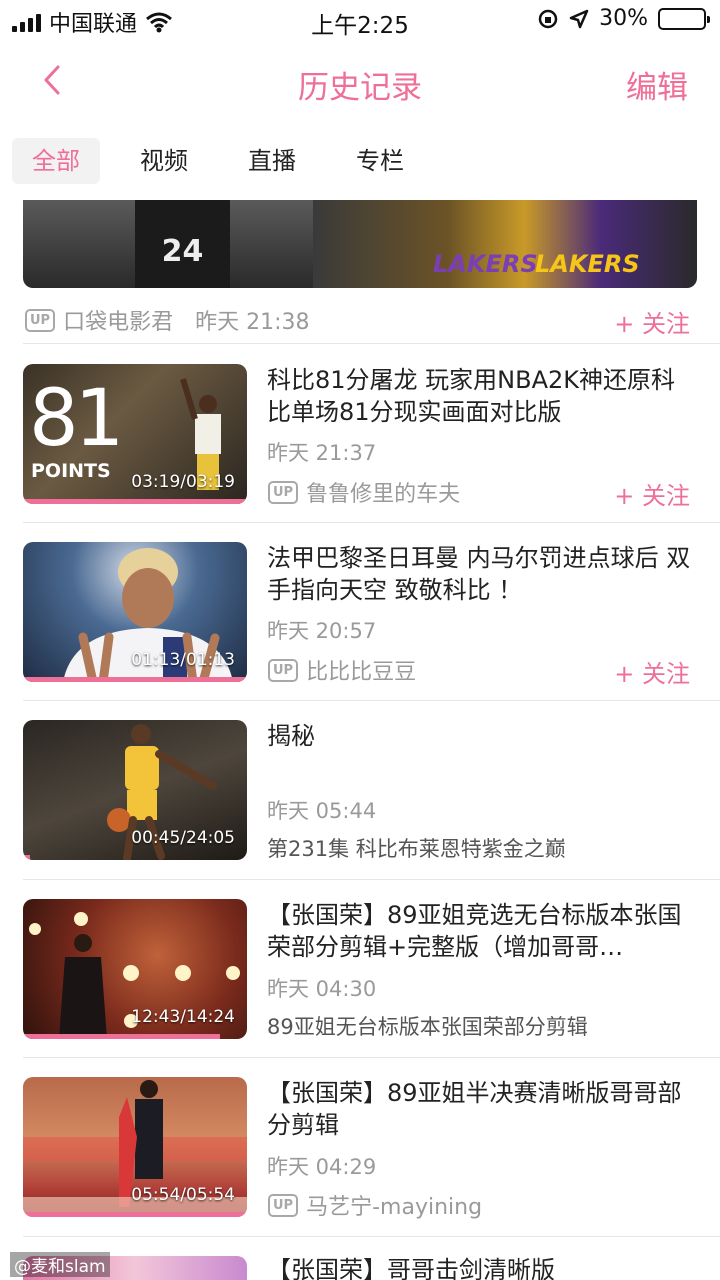 The height and width of the screenshot is (1280, 720). What do you see at coordinates (183, 660) in the screenshot?
I see `video-duration: 01:13/01:13` at bounding box center [183, 660].